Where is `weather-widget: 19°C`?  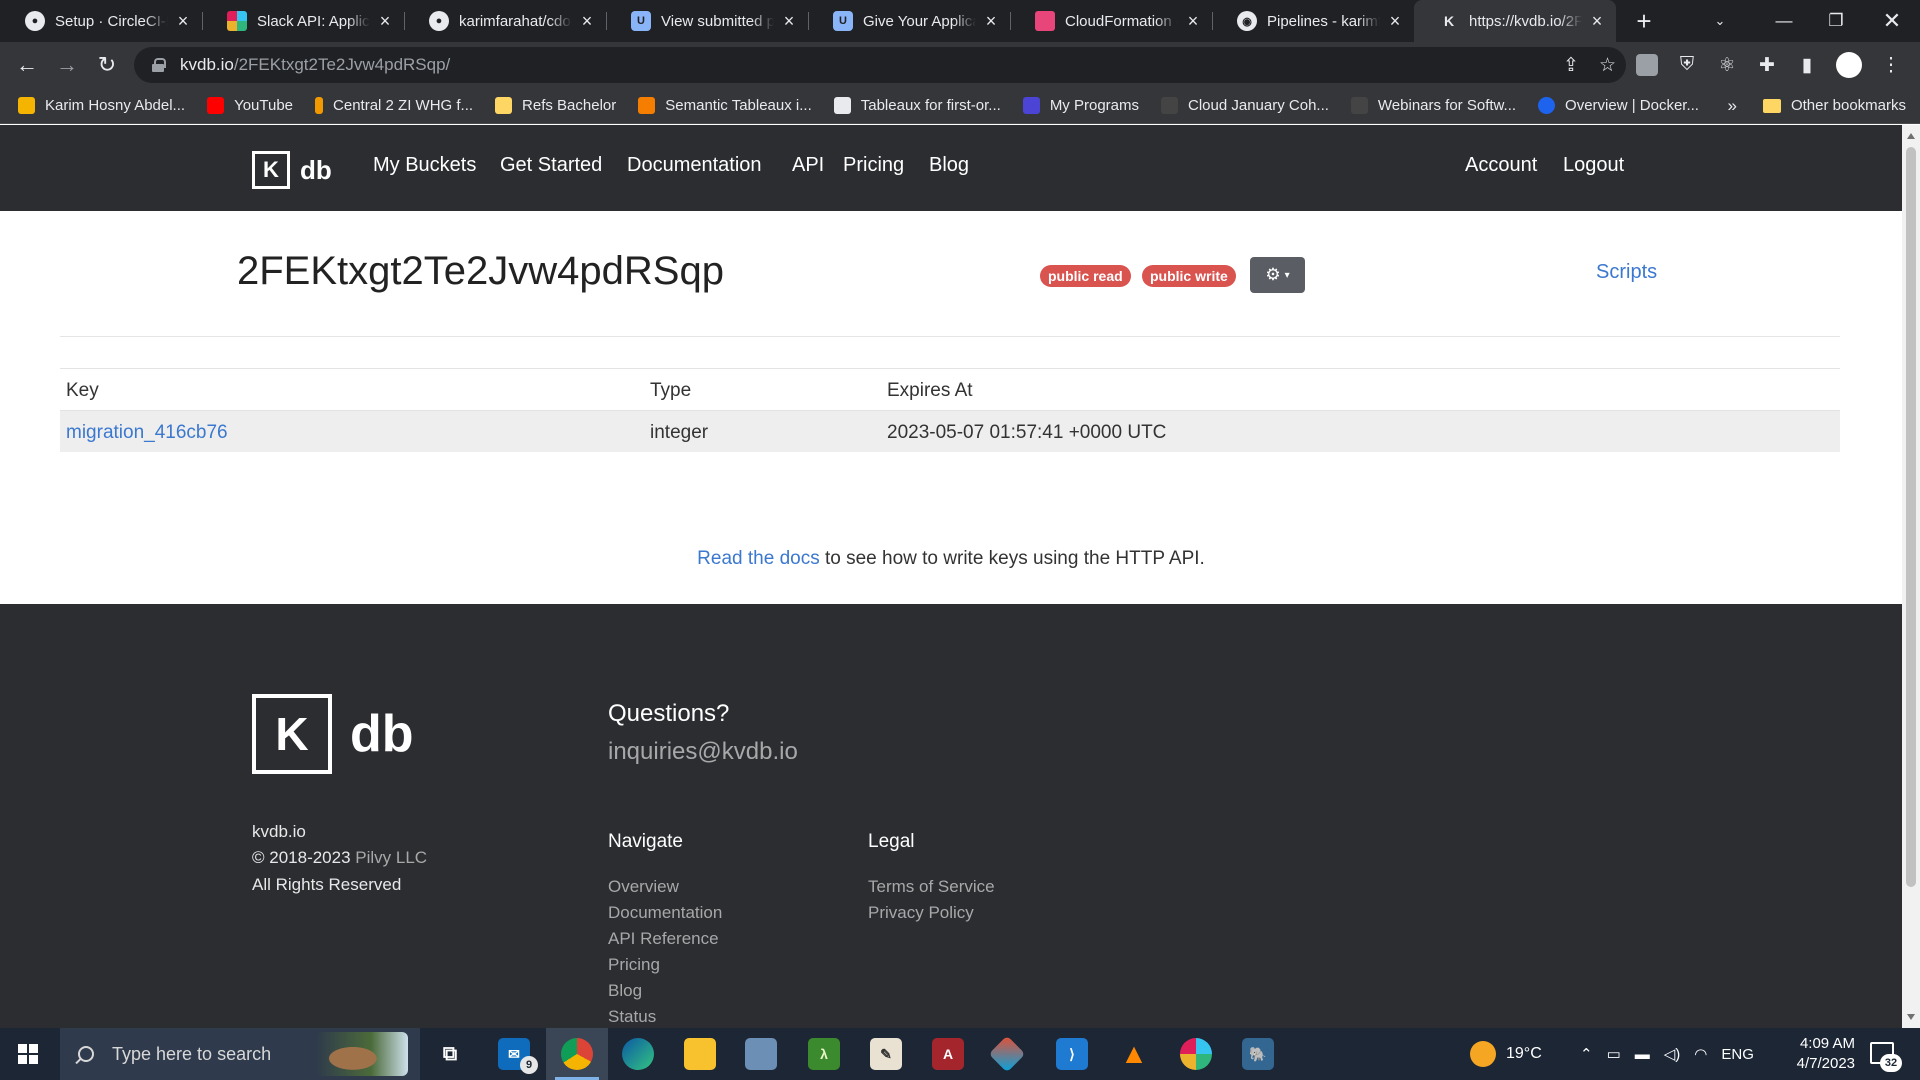 weather-widget: 19°C is located at coordinates (1506, 1054).